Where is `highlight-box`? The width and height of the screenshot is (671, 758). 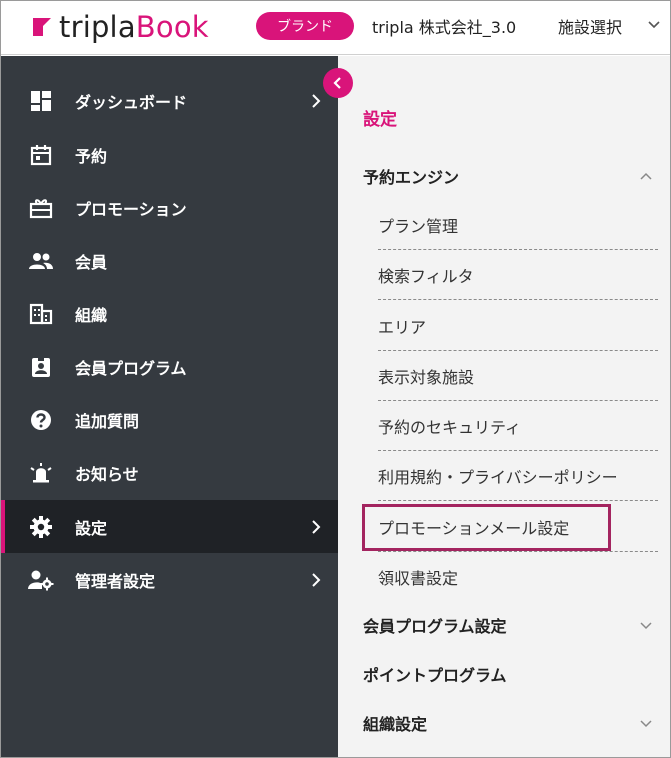
highlight-box is located at coordinates (486, 527).